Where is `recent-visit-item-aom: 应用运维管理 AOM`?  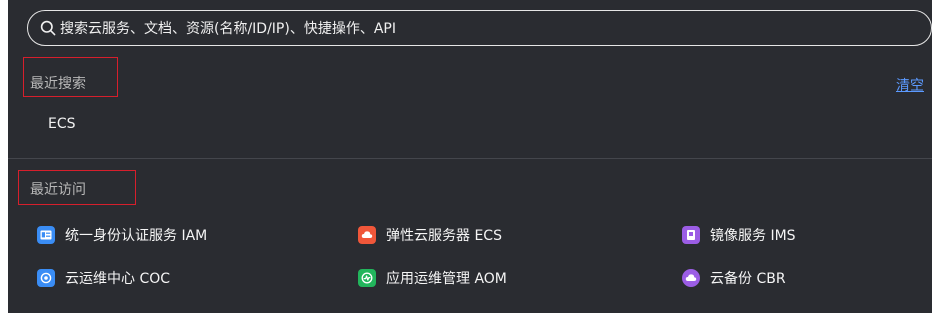 recent-visit-item-aom: 应用运维管理 AOM is located at coordinates (432, 278).